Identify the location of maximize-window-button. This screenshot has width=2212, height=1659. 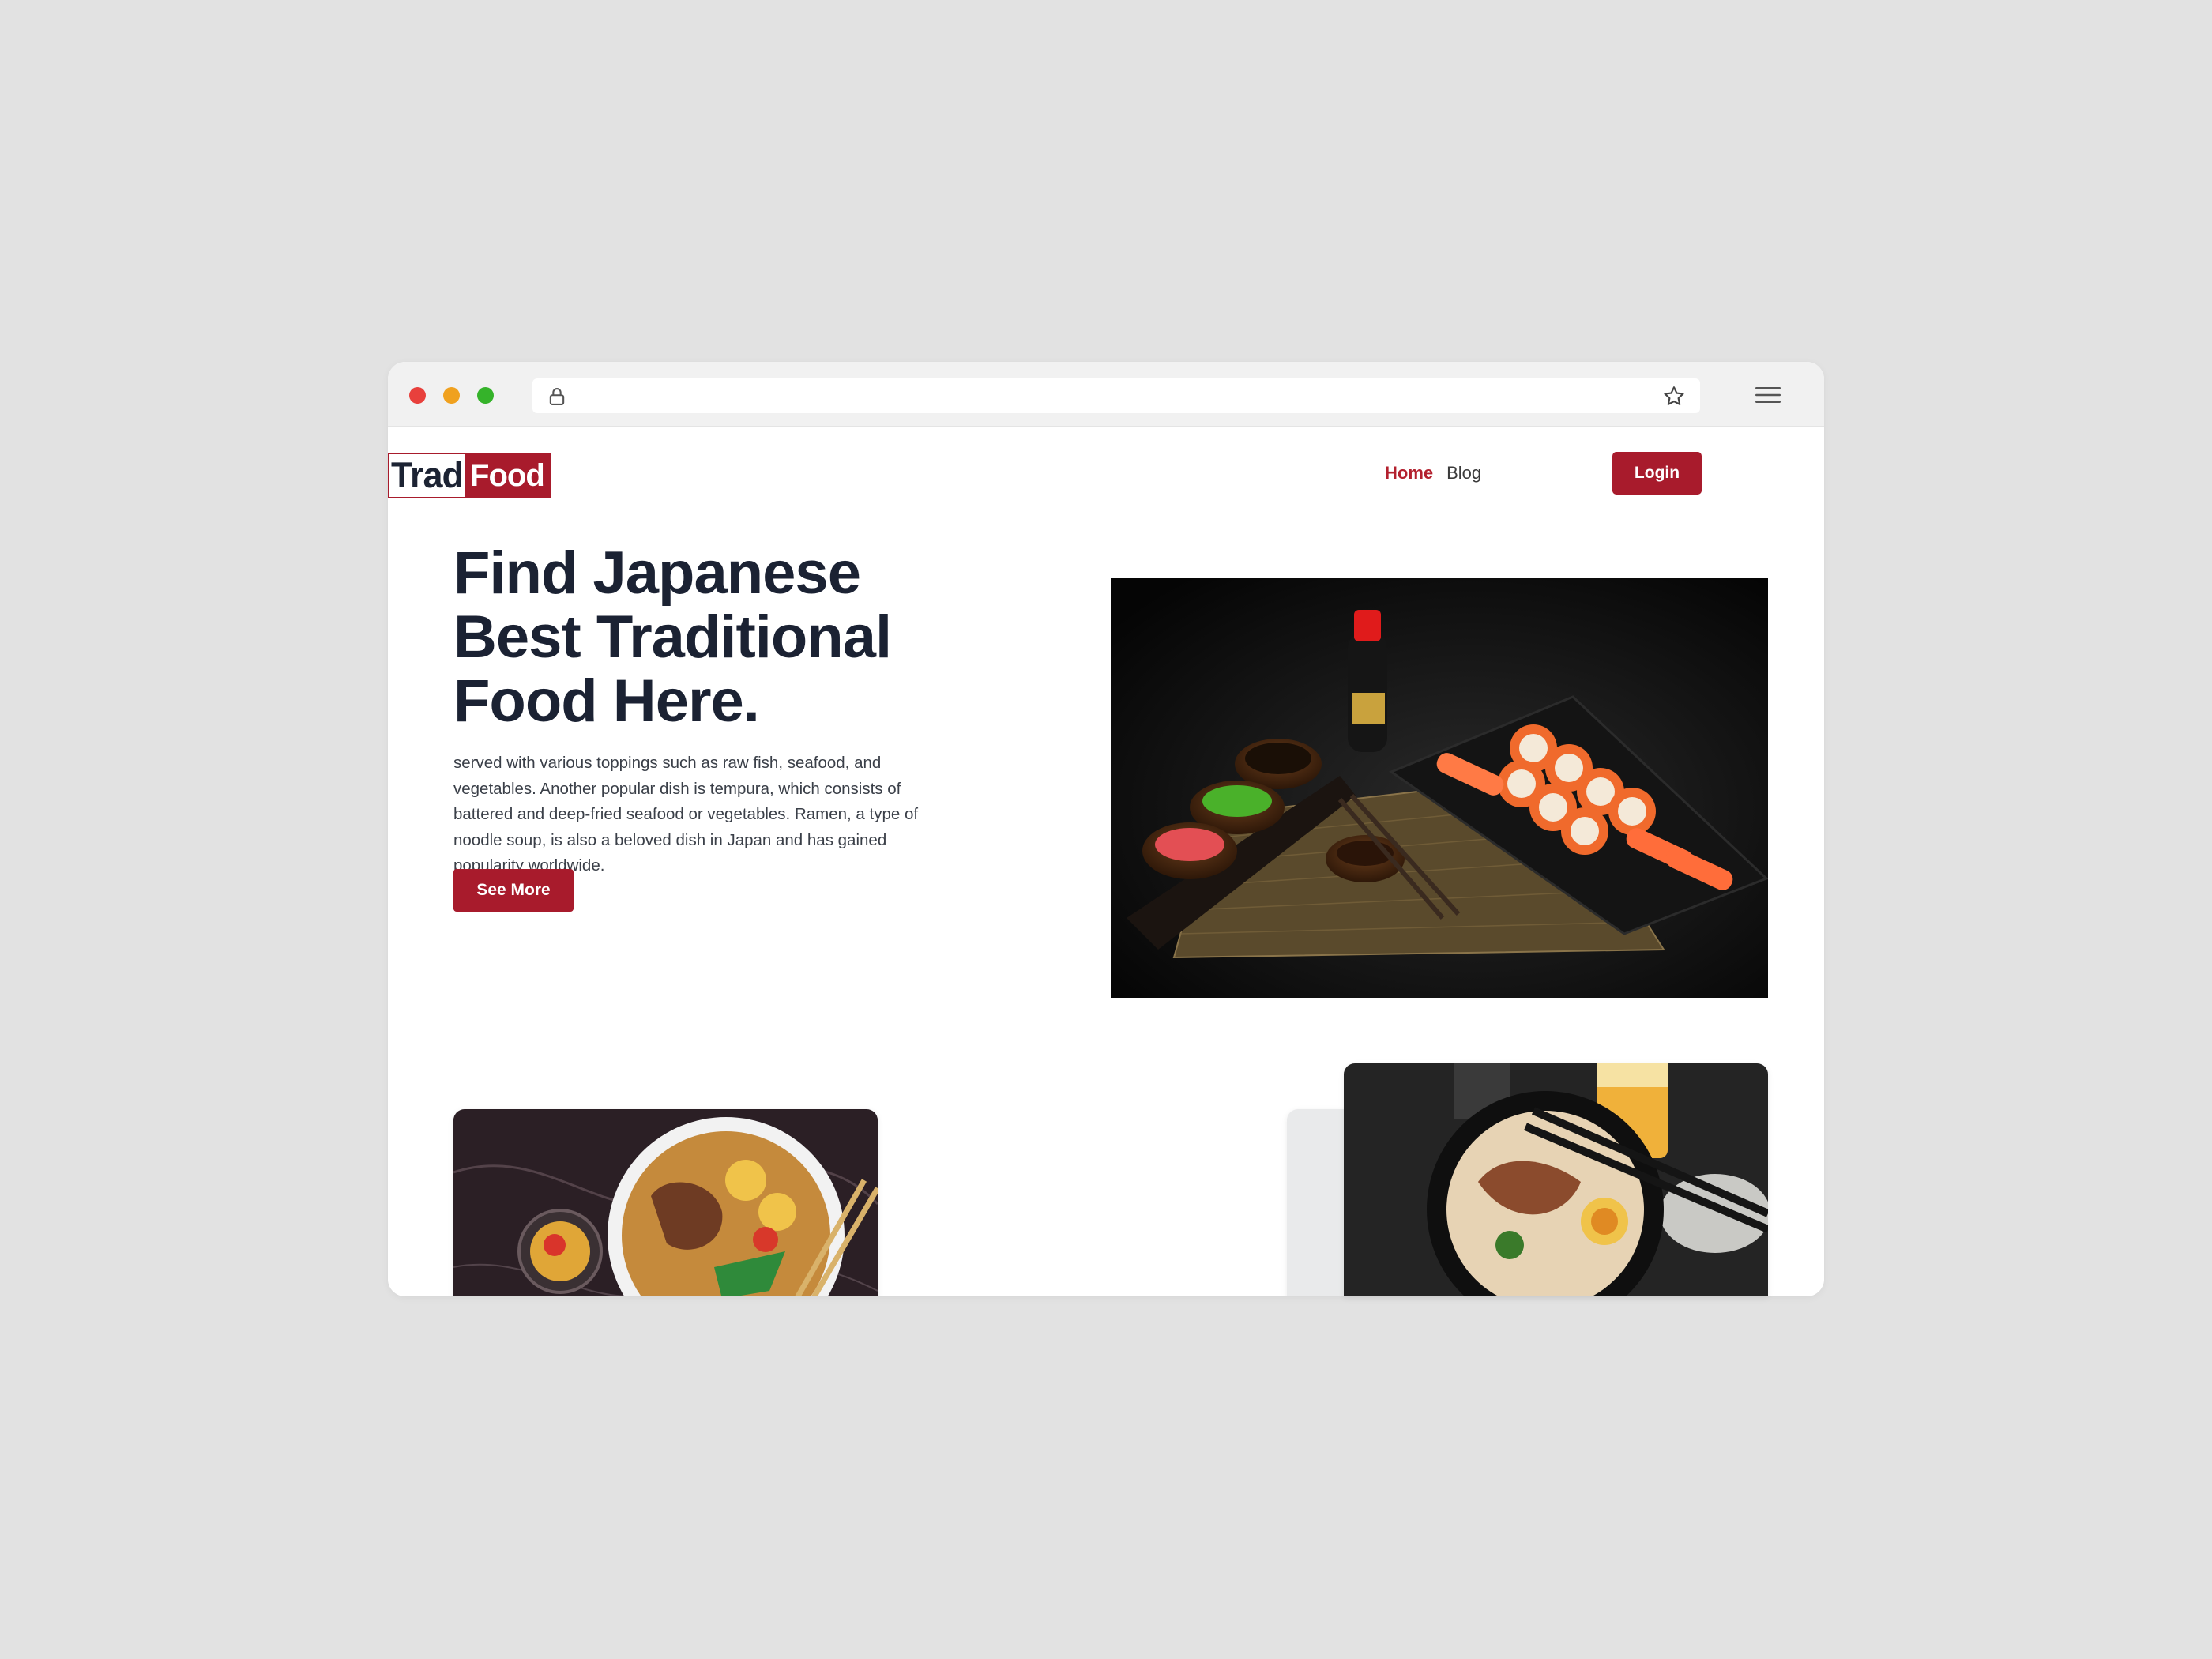
(486, 396).